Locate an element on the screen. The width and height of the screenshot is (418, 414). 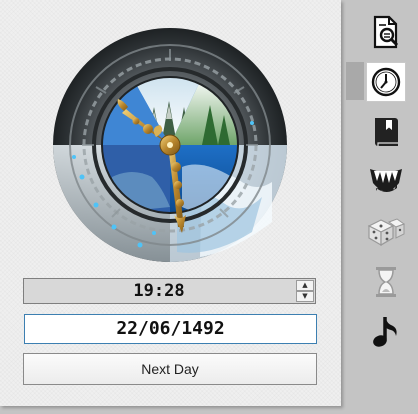
music-note-icon is located at coordinates (385, 332).